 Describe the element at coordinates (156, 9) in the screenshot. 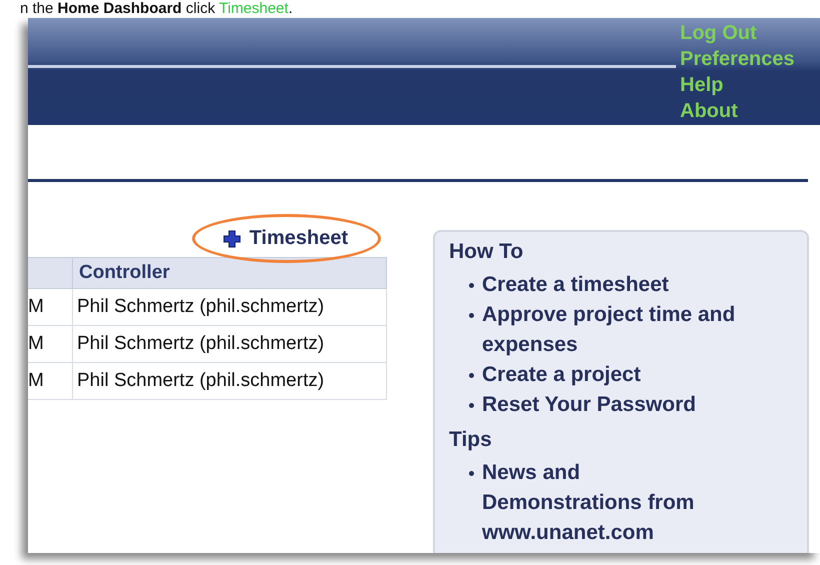

I see `instruction-text: n the Home Dashboard click Timesheet.` at that location.